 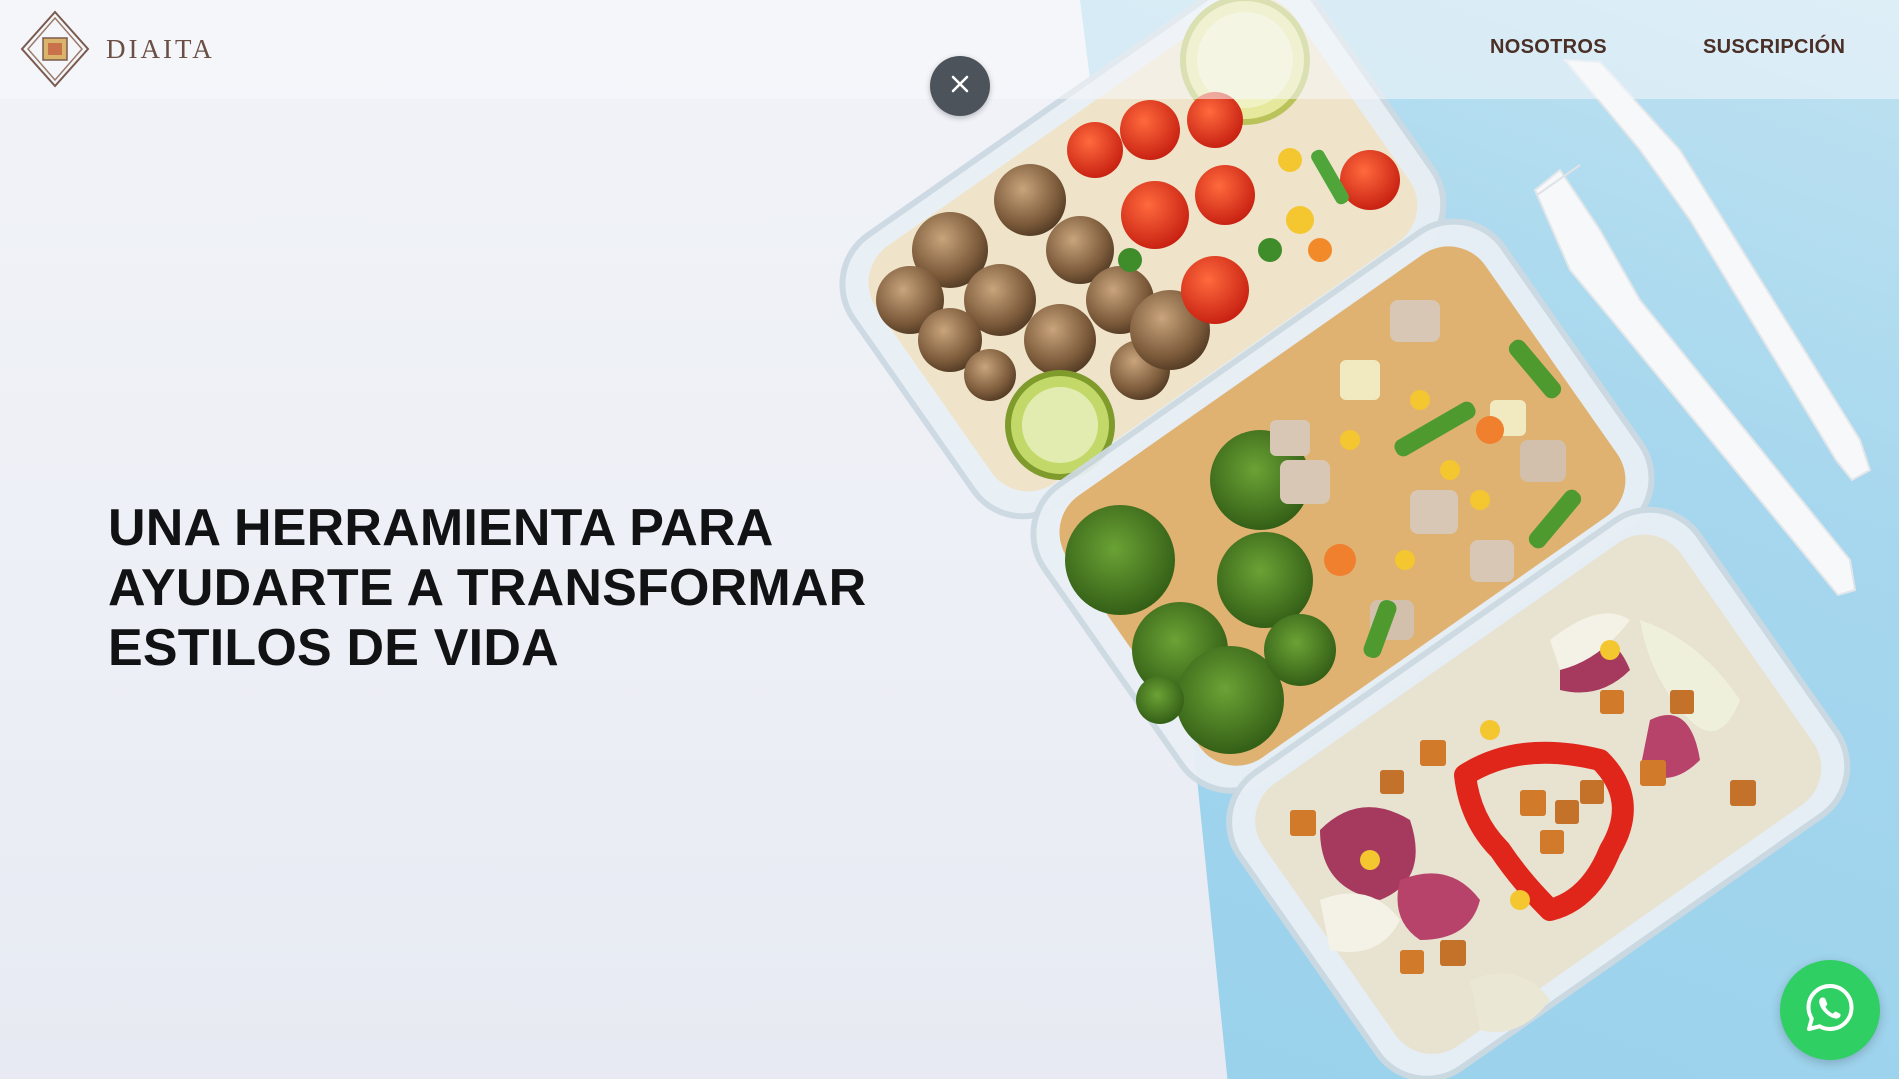 I want to click on close-button, so click(x=960, y=86).